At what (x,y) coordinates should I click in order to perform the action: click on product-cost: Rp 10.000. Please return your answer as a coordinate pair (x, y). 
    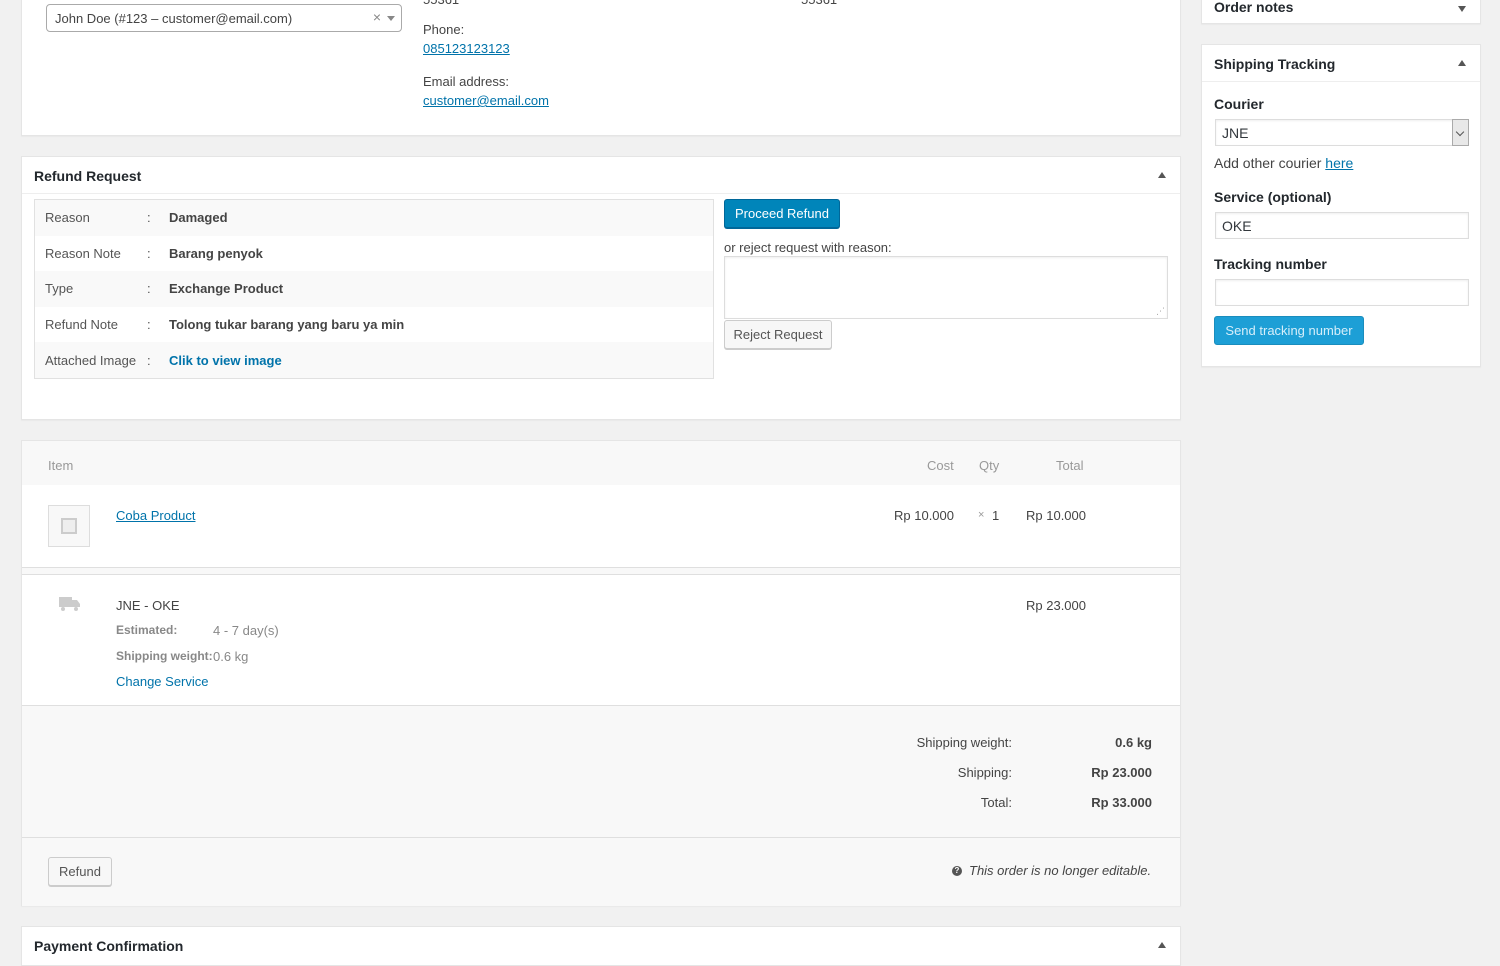
    Looking at the image, I should click on (924, 515).